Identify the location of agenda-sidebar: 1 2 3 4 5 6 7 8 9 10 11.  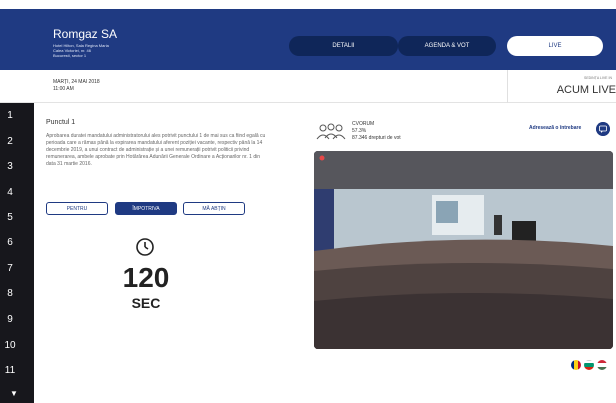
(17, 253).